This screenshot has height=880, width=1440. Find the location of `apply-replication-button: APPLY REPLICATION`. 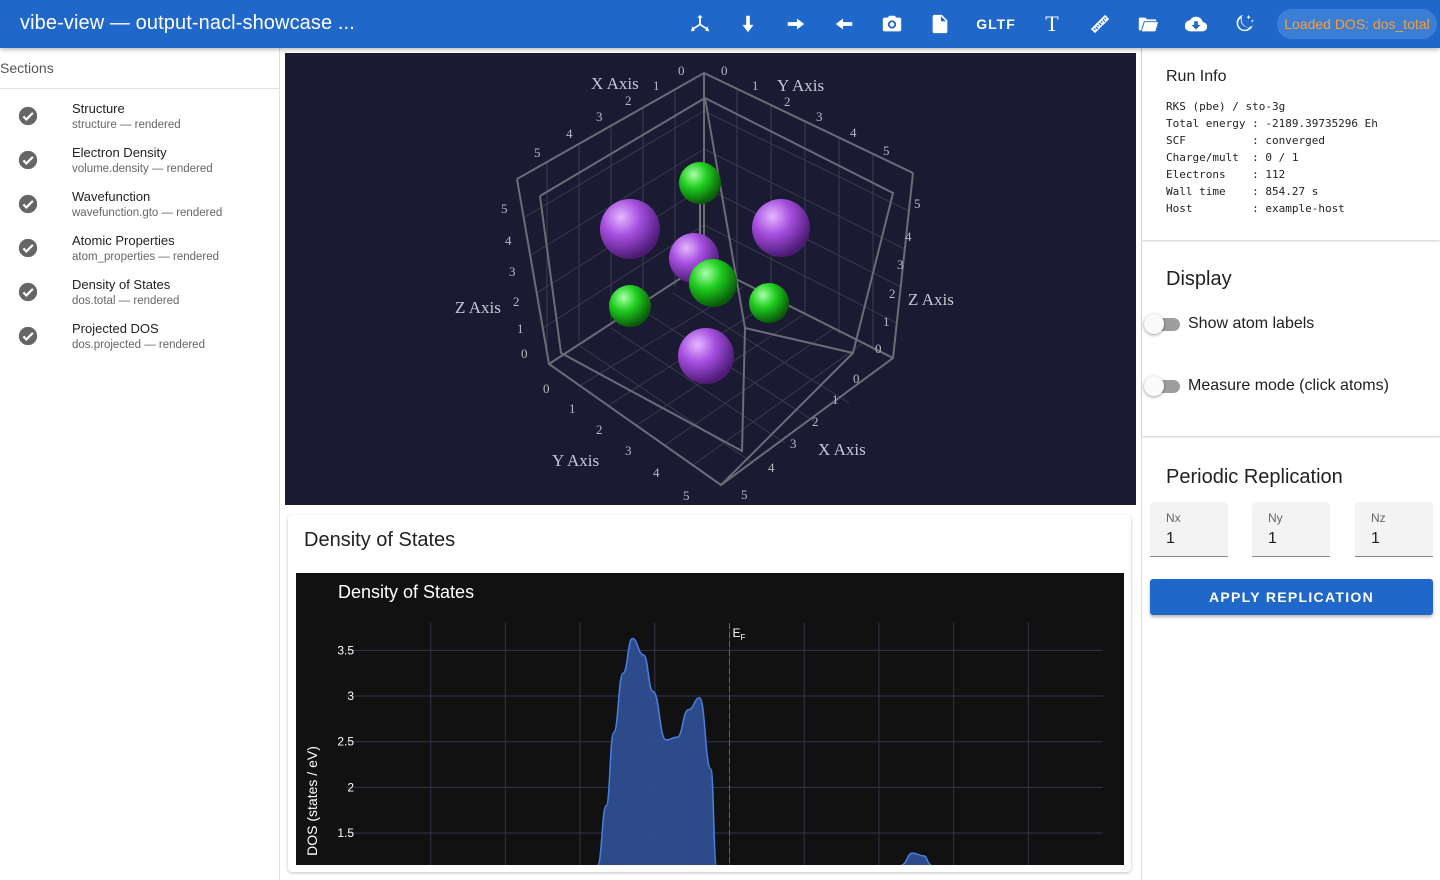

apply-replication-button: APPLY REPLICATION is located at coordinates (1291, 597).